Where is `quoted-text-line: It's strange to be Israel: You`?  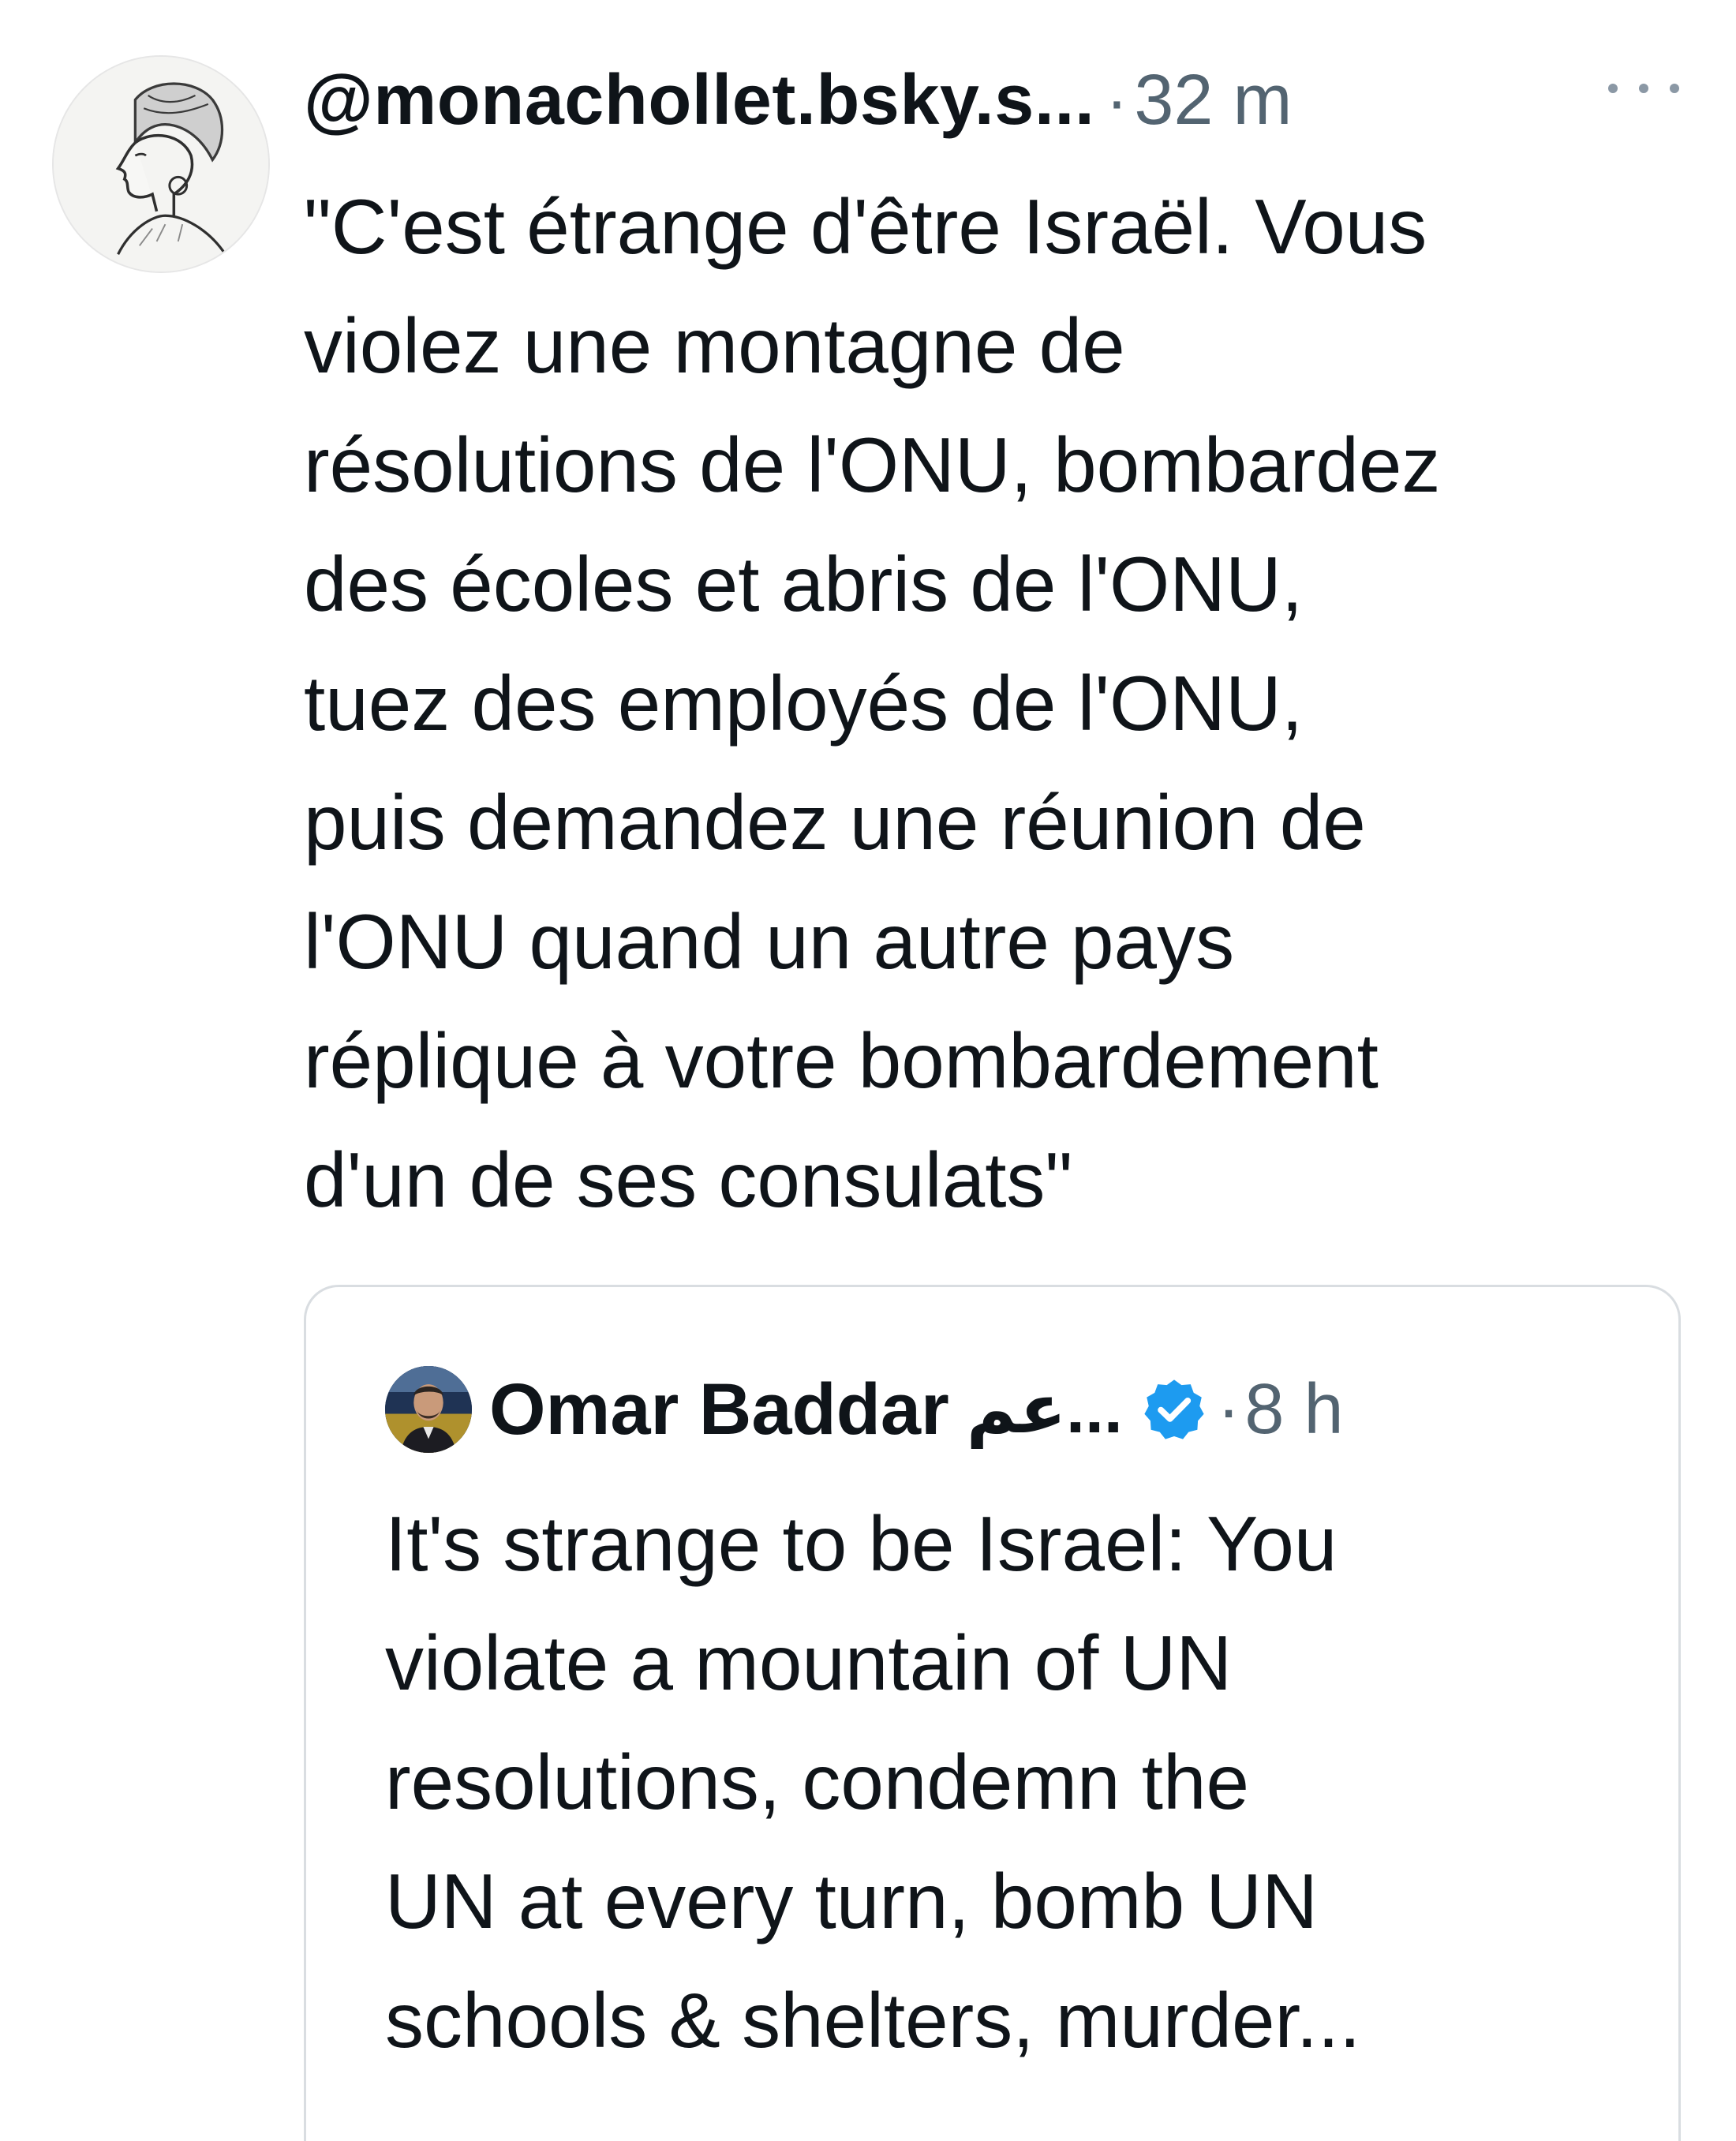 quoted-text-line: It's strange to be Israel: You is located at coordinates (861, 1543).